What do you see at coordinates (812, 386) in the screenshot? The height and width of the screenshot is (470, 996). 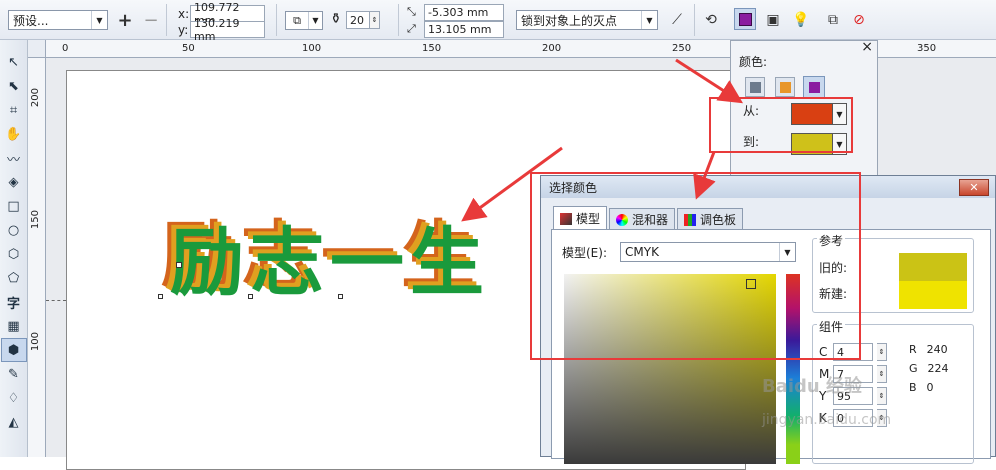 I see `watermark-logo: Baidu 经验` at bounding box center [812, 386].